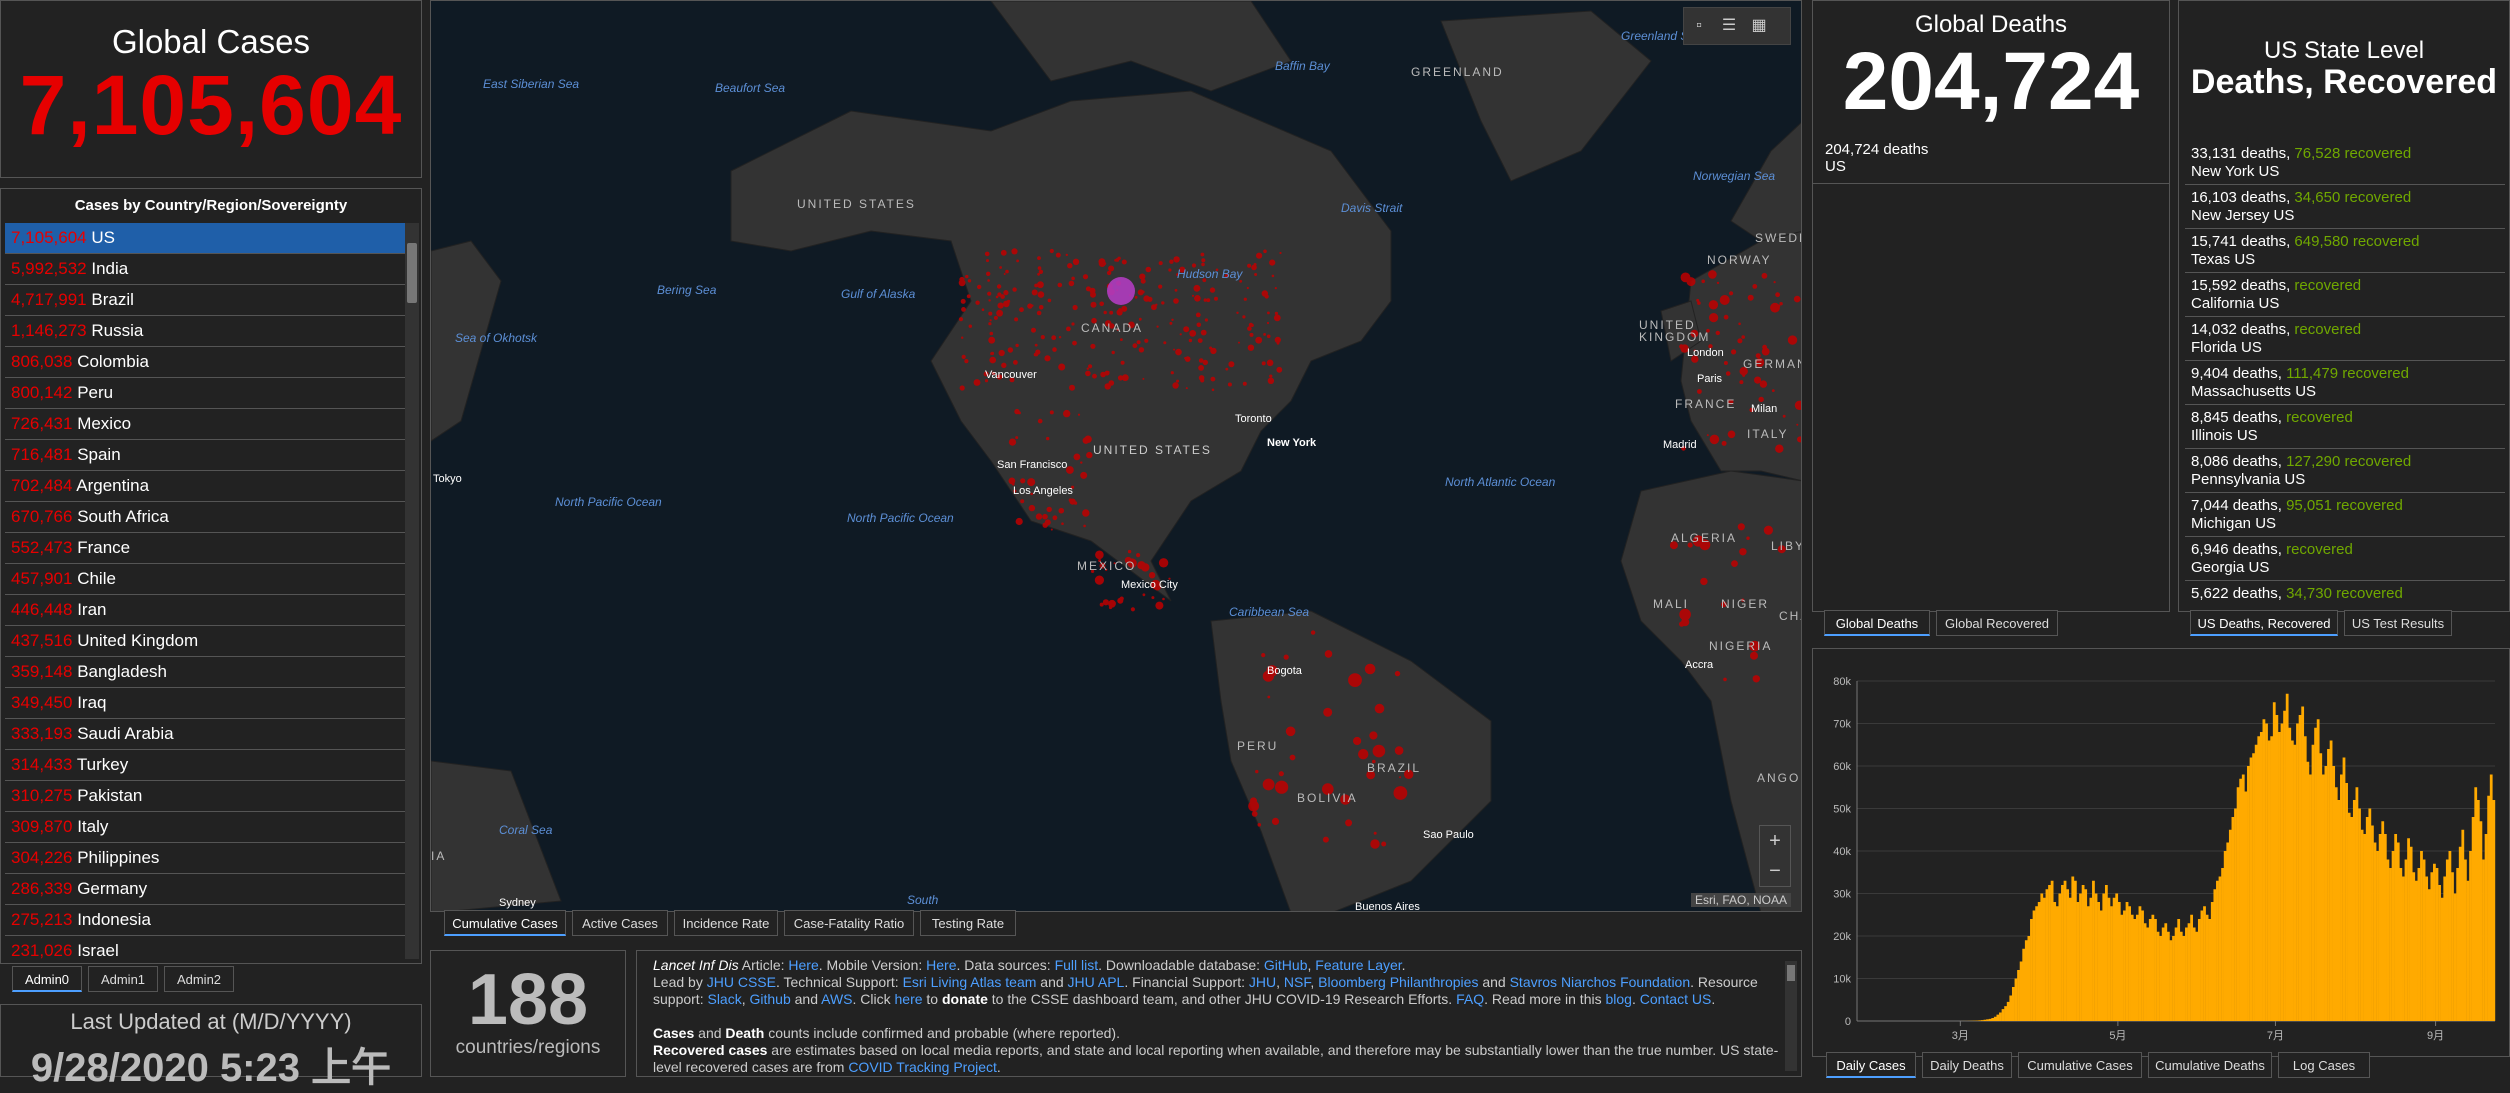 Image resolution: width=2510 pixels, height=1093 pixels. Describe the element at coordinates (205, 734) in the screenshot. I see `country-list-item: 333,193 Saudi Arabia` at that location.